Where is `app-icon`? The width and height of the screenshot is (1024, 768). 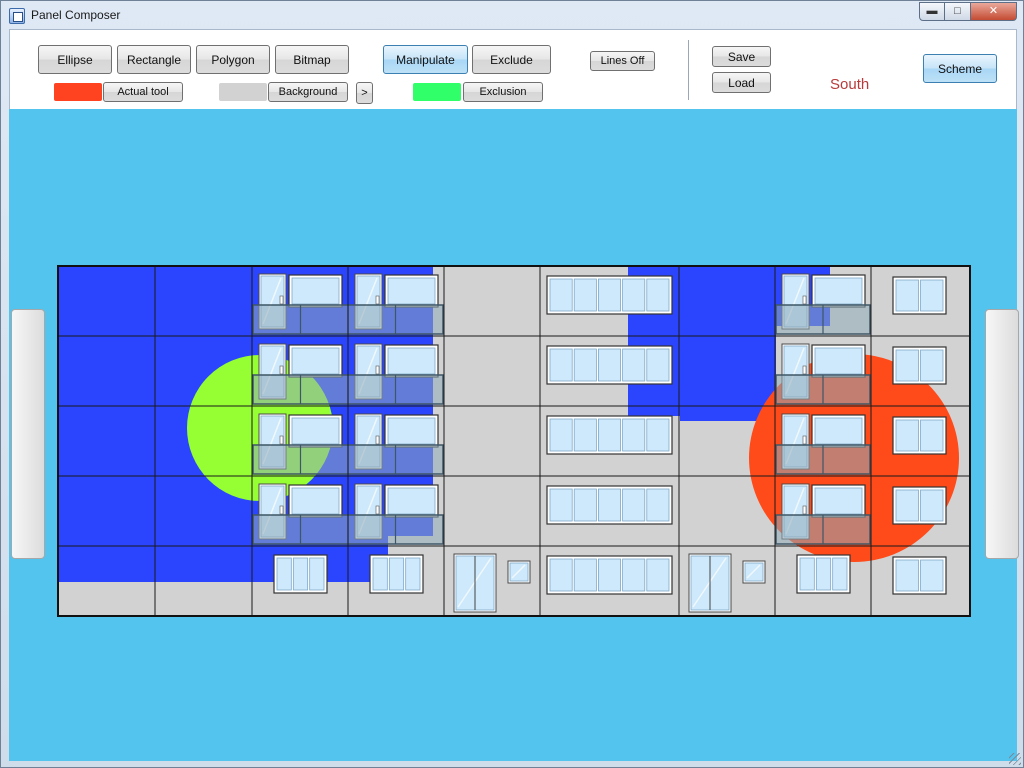
app-icon is located at coordinates (17, 16).